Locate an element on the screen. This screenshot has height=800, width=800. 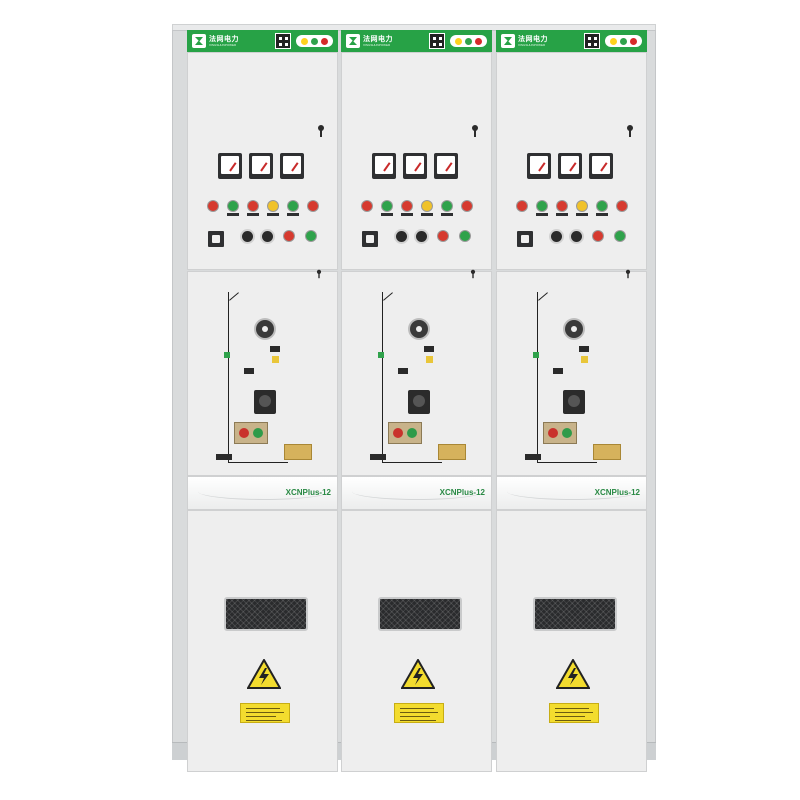
voltmeter-icon is located at coordinates (570, 166).